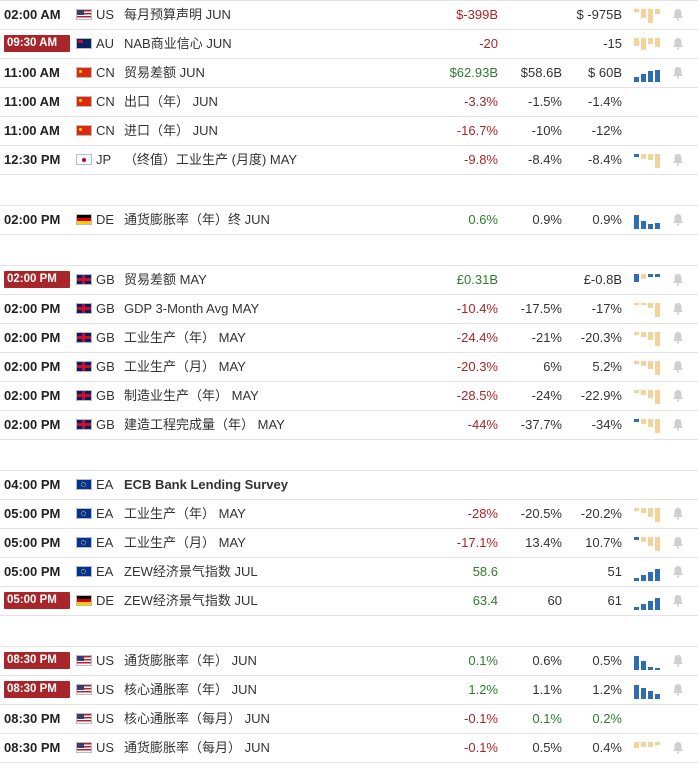 The width and height of the screenshot is (698, 768). What do you see at coordinates (286, 748) in the screenshot?
I see `event-name: 通货膨胀率（每月） JUN` at bounding box center [286, 748].